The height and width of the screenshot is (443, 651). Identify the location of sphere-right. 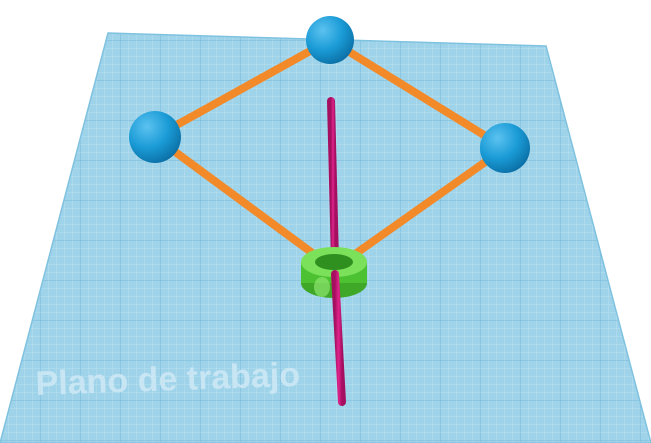
(505, 148).